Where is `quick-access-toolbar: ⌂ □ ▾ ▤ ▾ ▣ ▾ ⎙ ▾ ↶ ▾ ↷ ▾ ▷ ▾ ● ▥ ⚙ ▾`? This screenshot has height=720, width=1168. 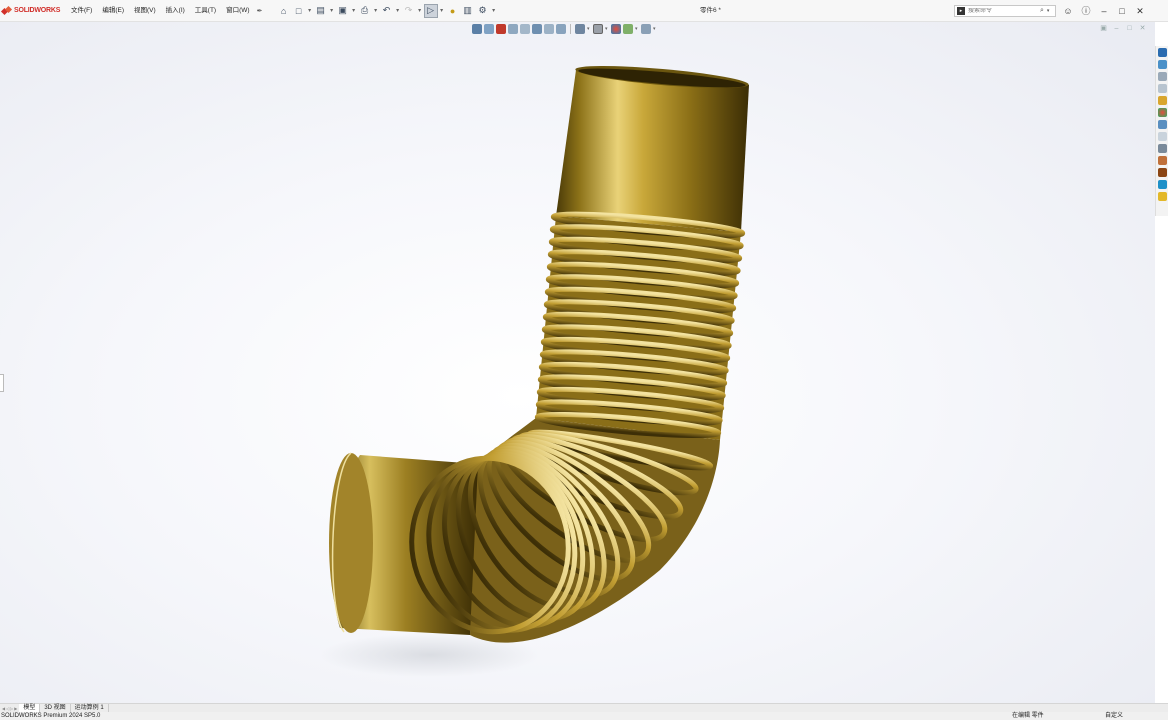
quick-access-toolbar: ⌂ □ ▾ ▤ ▾ ▣ ▾ ⎙ ▾ ↶ ▾ ↷ ▾ ▷ ▾ ● ▥ ⚙ ▾ is located at coordinates (387, 10).